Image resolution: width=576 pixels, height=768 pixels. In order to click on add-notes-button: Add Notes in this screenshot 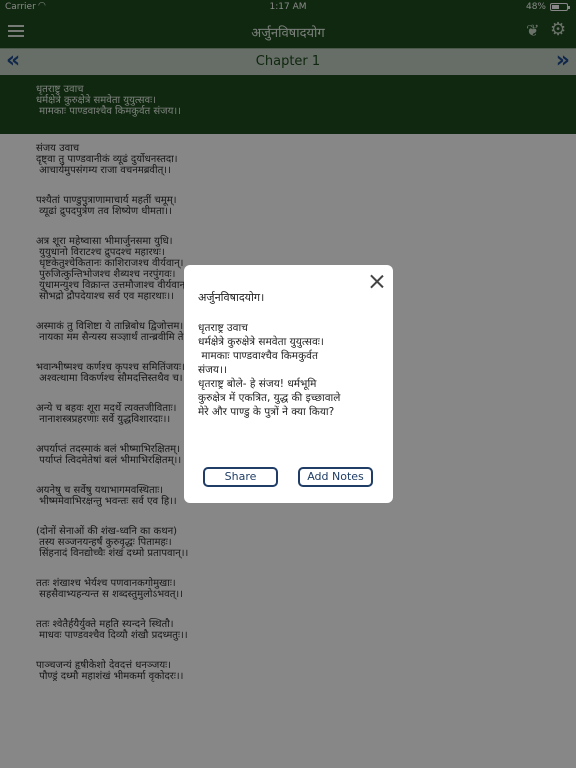, I will do `click(335, 477)`.